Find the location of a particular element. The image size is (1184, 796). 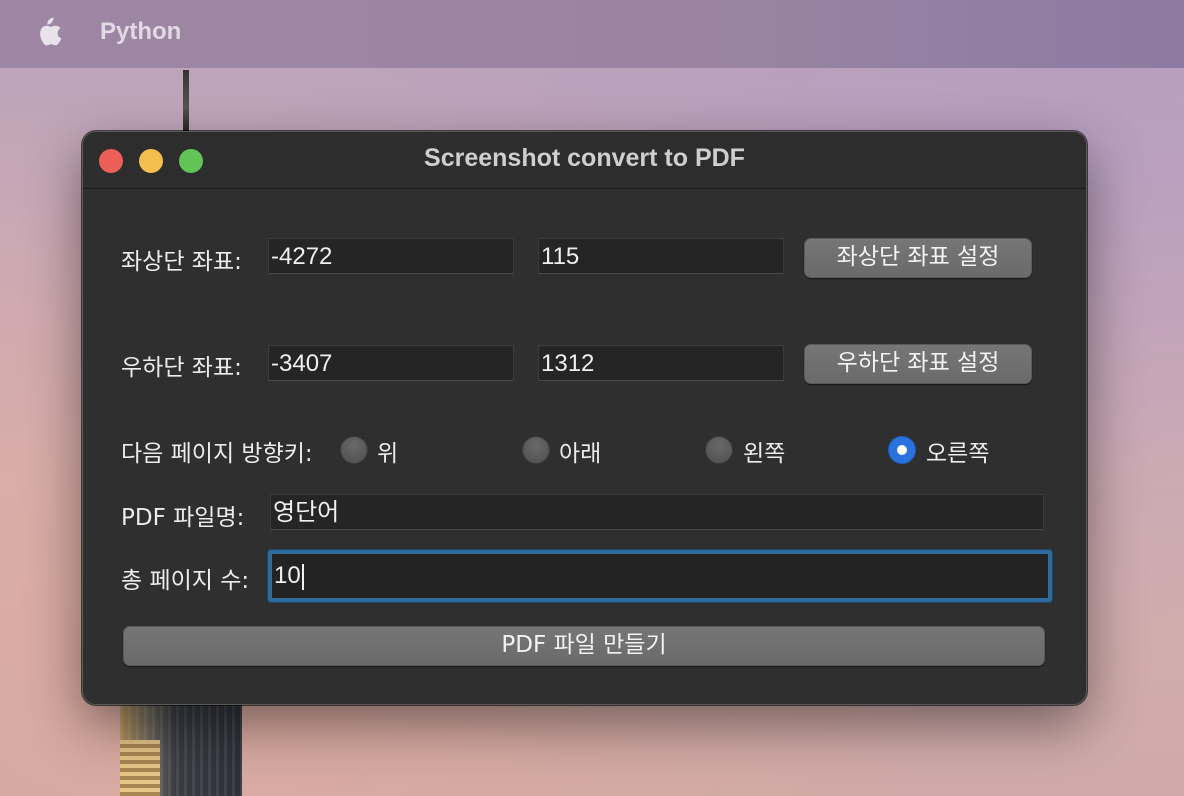

top-left-label: 좌상단 좌표: is located at coordinates (181, 262).